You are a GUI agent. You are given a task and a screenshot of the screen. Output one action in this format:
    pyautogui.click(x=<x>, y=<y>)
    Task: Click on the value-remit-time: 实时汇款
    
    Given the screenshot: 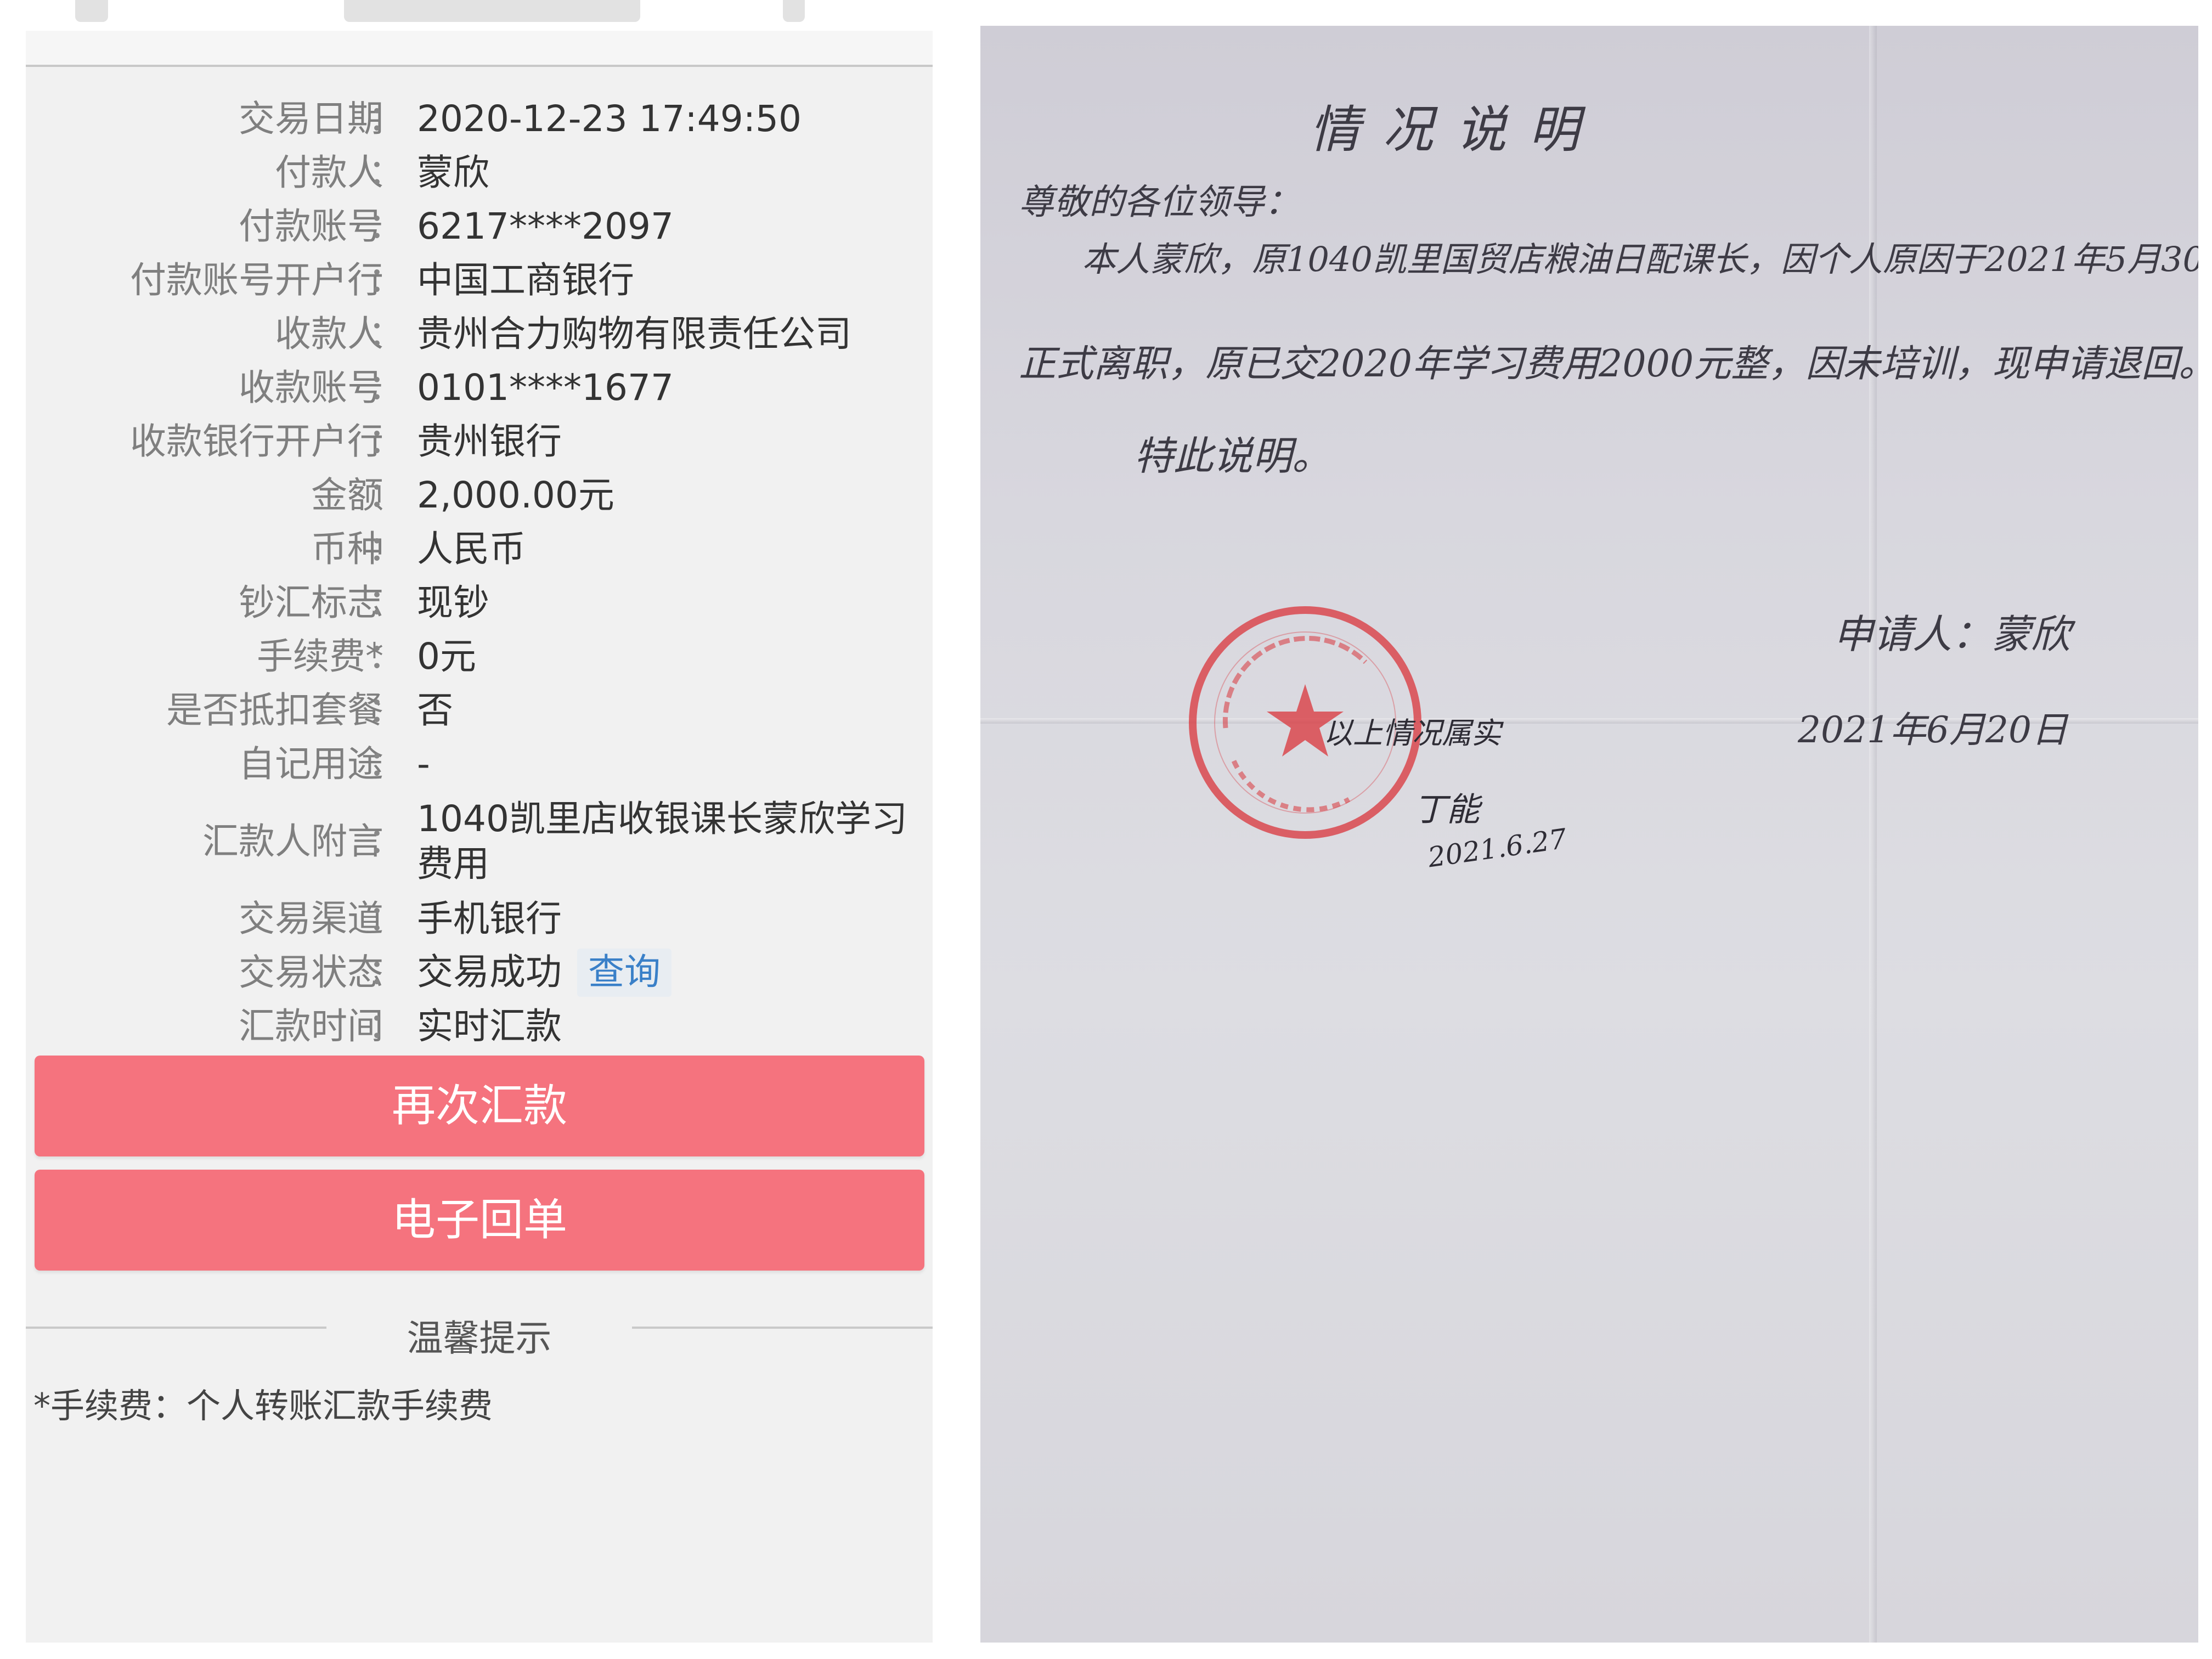 What is the action you would take?
    pyautogui.click(x=490, y=1026)
    